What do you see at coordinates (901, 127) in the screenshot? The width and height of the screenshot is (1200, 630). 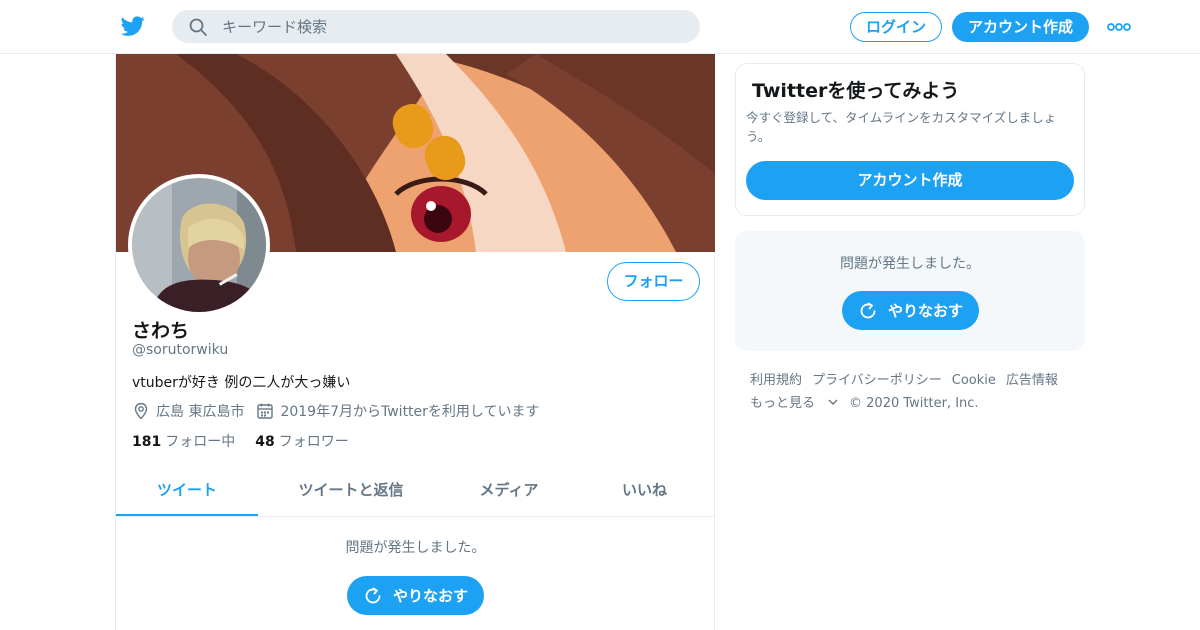 I see `promo-card-text: 今すぐ登録して、タイムラインをカスタマイズしましょう。` at bounding box center [901, 127].